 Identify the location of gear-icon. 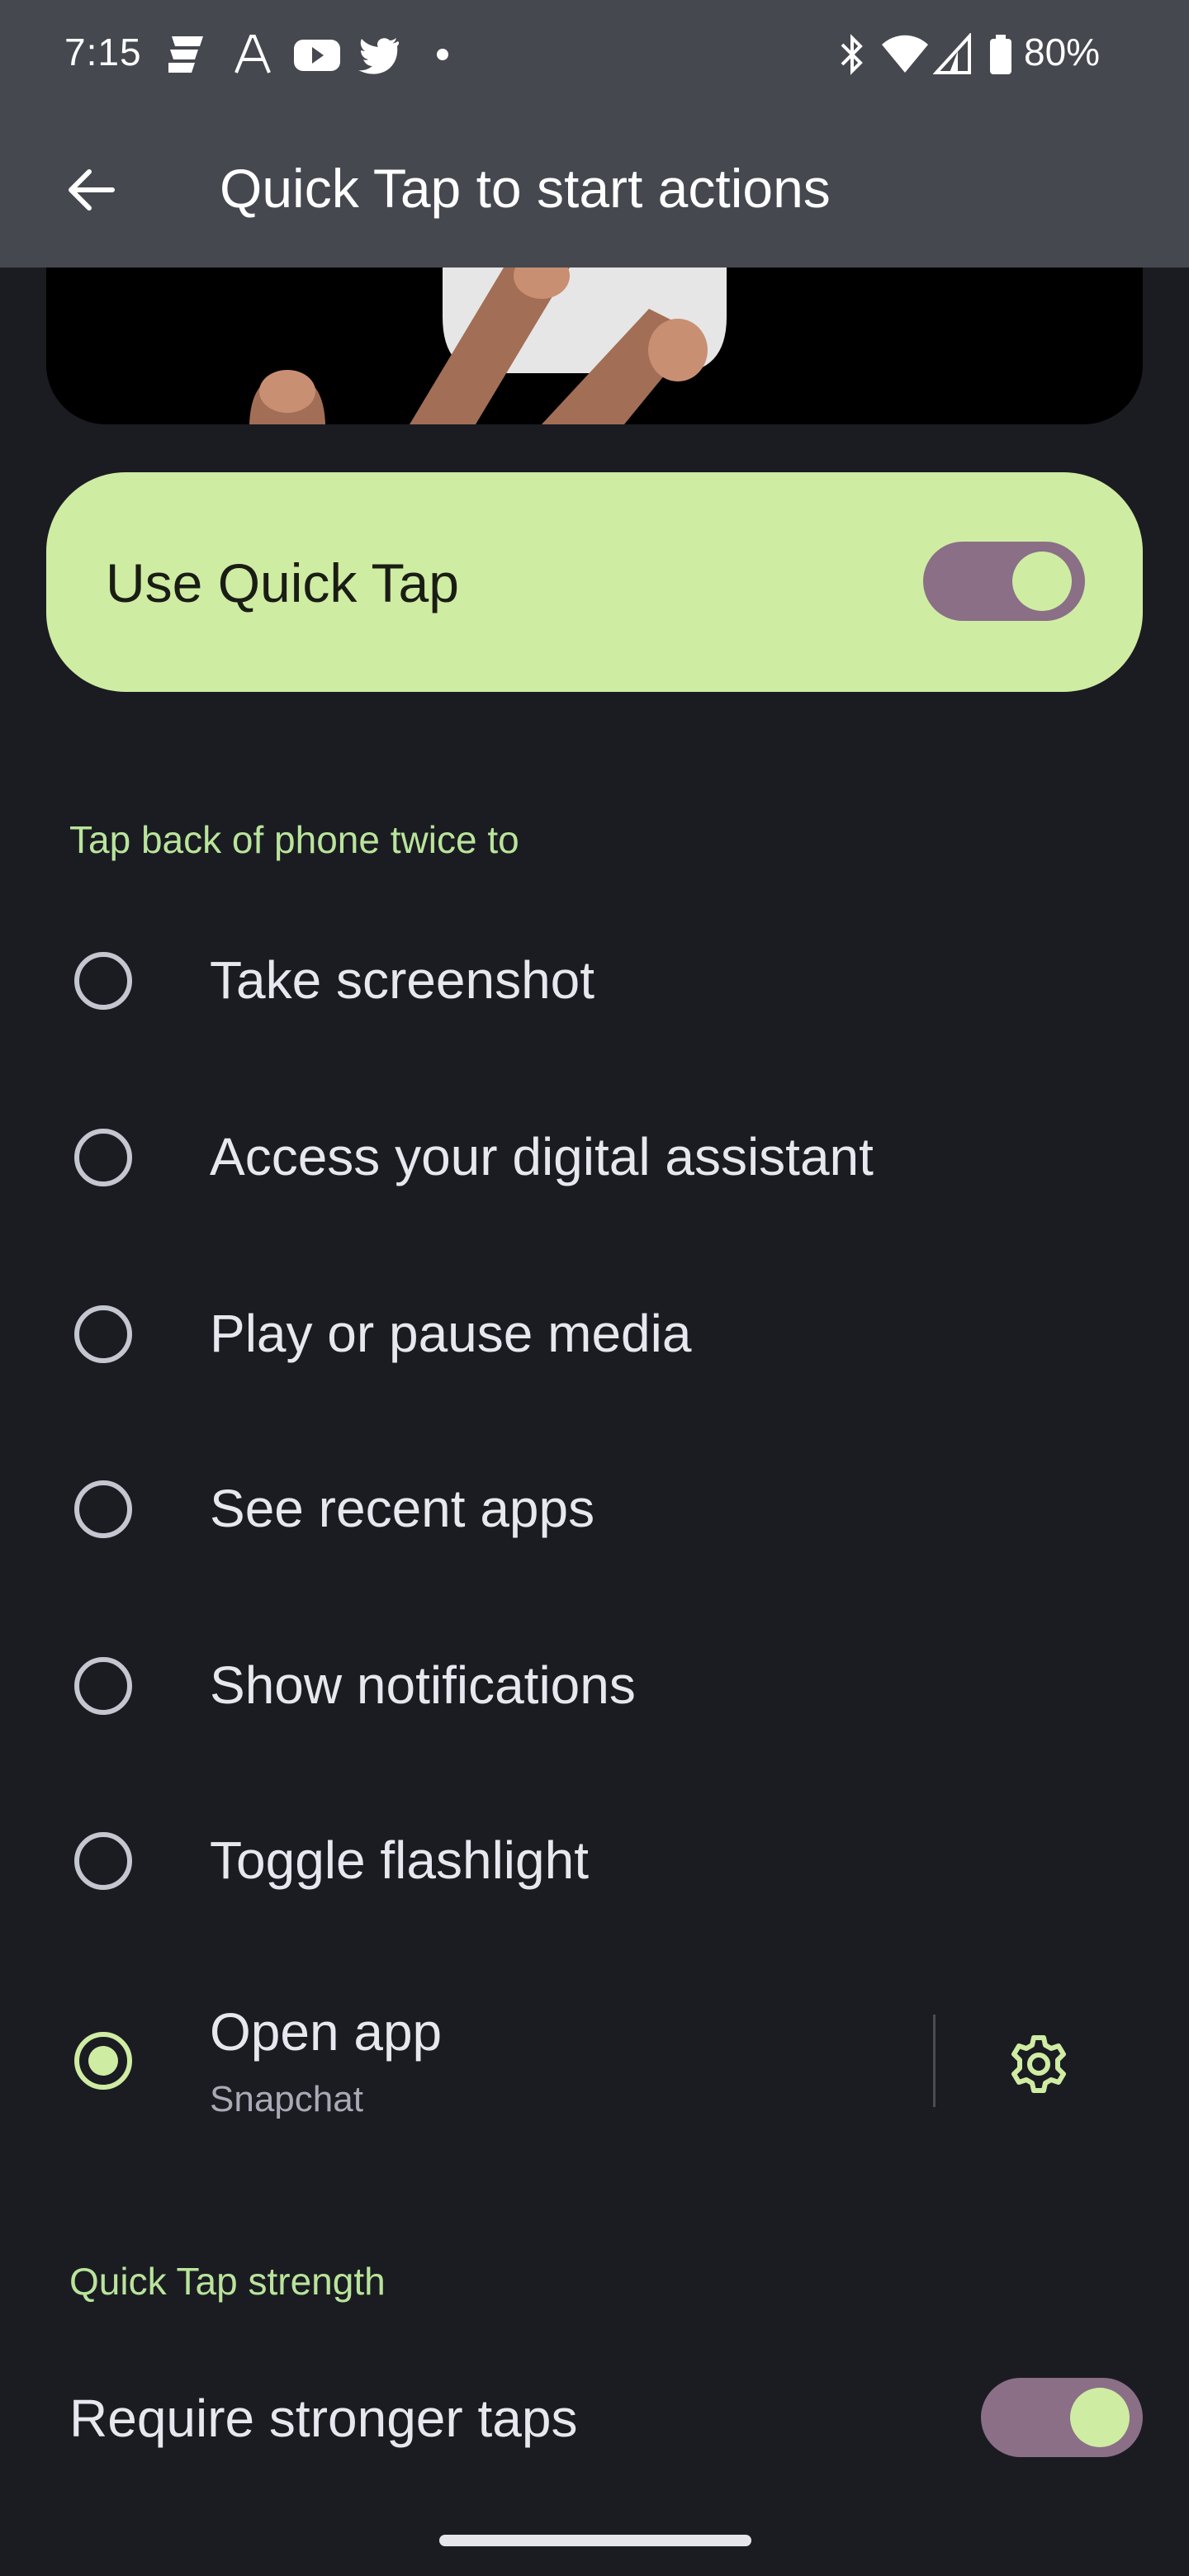
(1038, 2064).